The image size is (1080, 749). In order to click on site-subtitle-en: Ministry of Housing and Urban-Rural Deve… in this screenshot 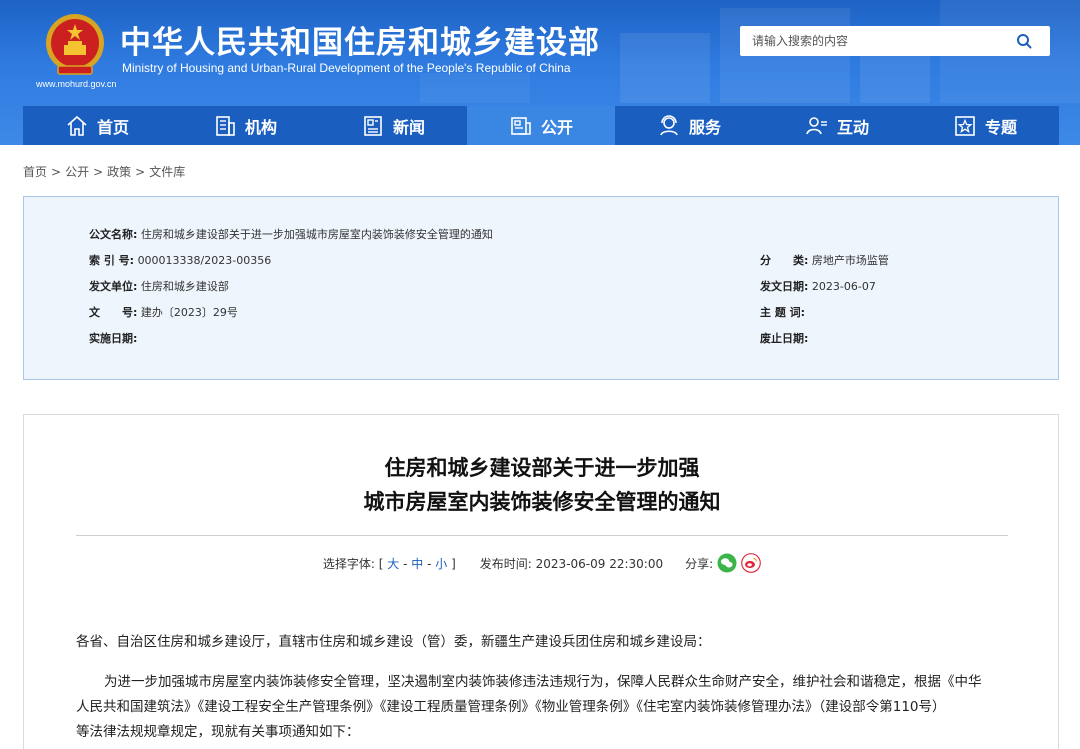, I will do `click(346, 68)`.